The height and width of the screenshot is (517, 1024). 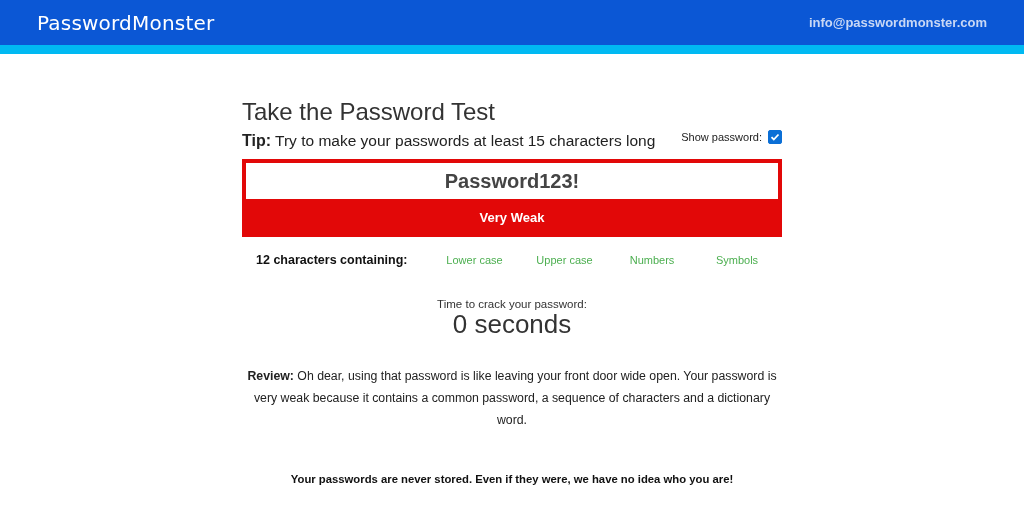 I want to click on character-class: Symbols, so click(x=737, y=260).